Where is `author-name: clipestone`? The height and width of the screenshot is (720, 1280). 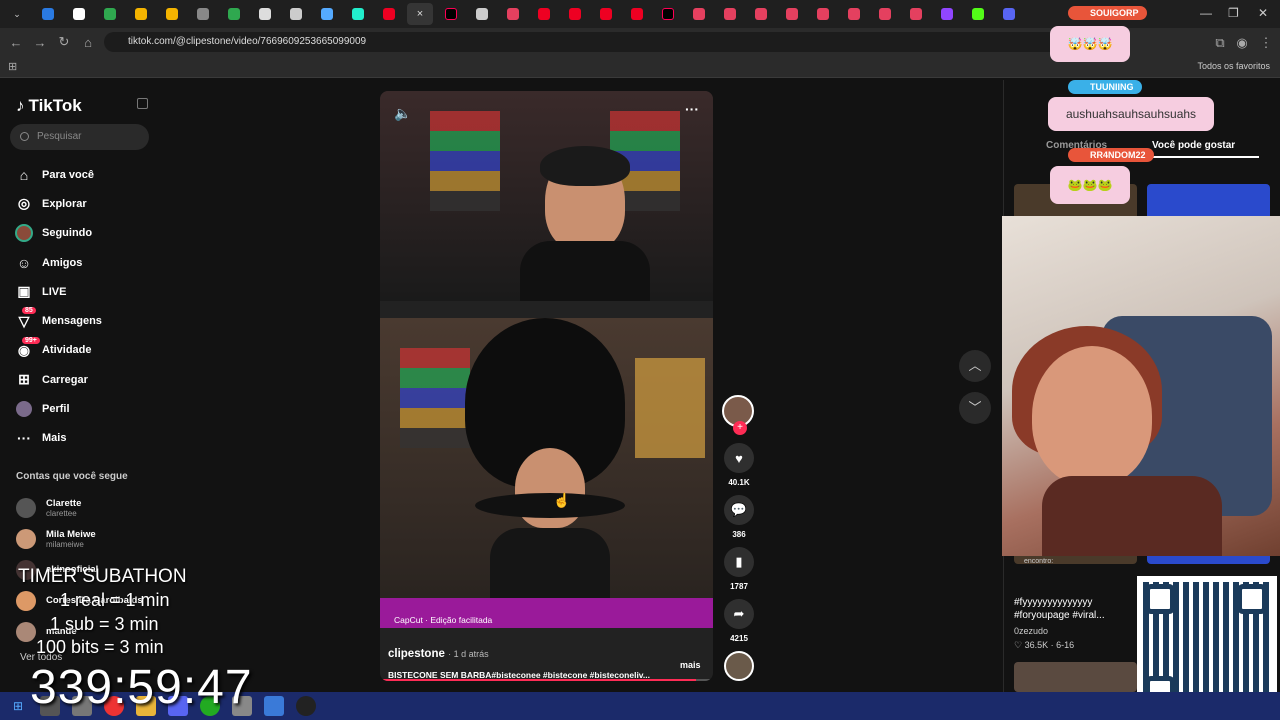
author-name: clipestone is located at coordinates (416, 654).